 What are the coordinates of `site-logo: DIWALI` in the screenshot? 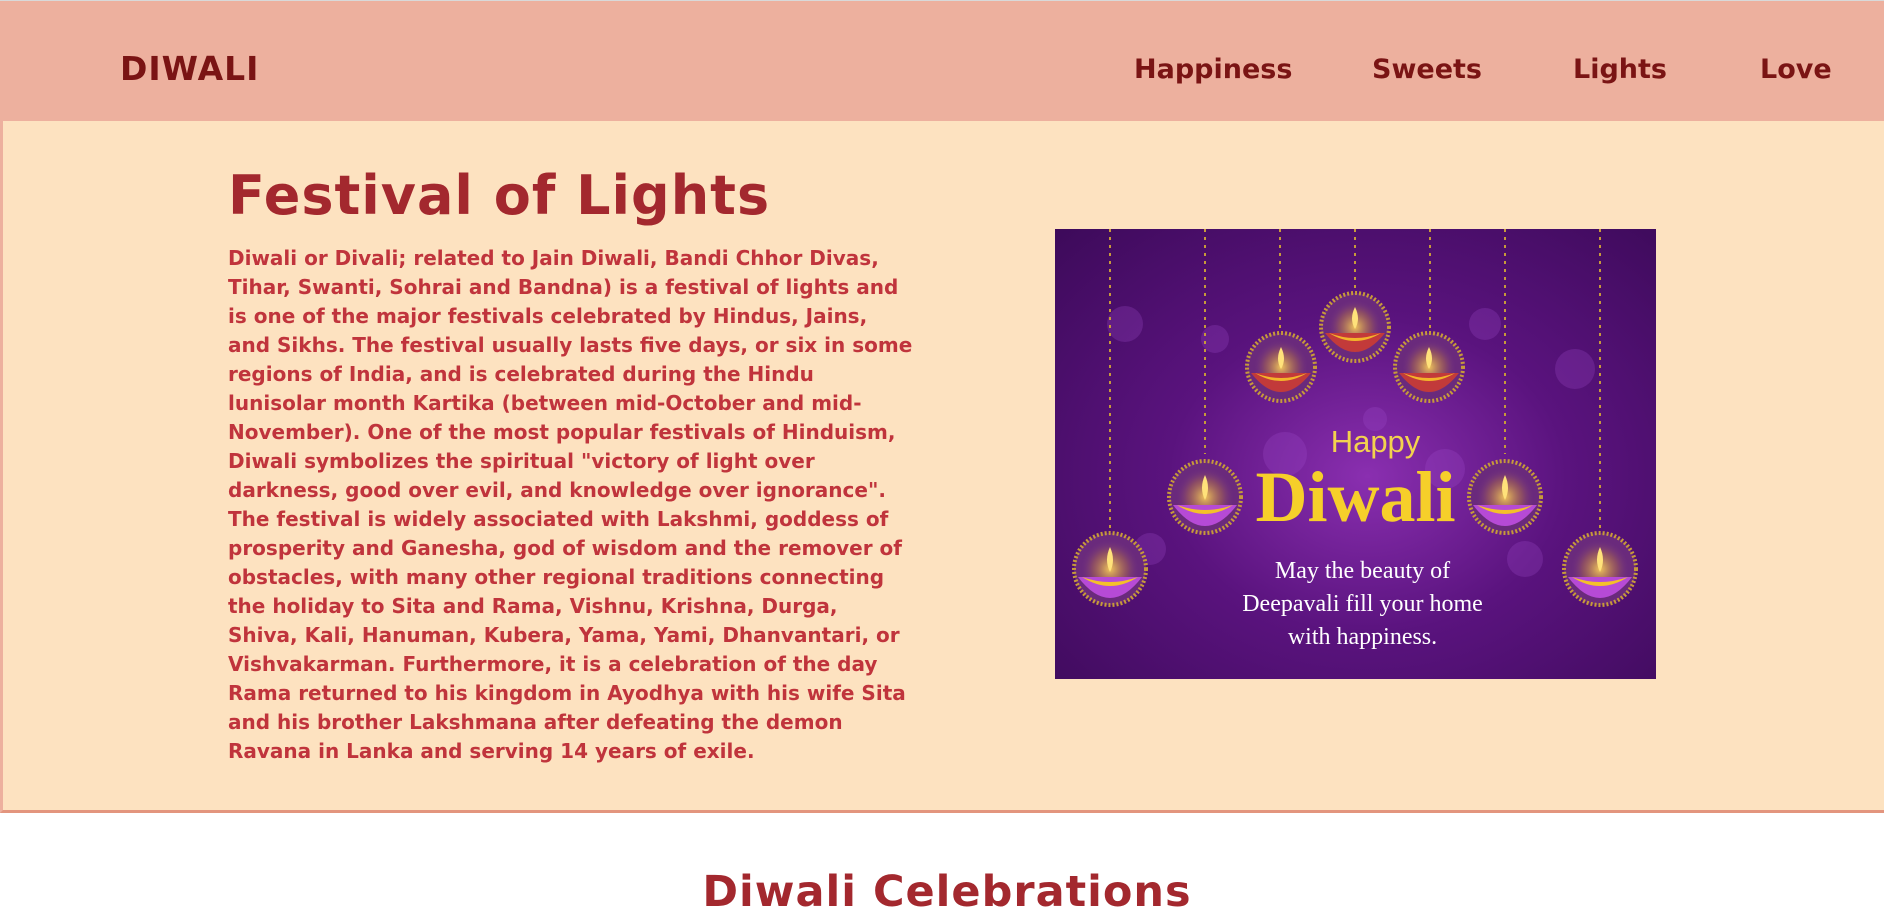 It's located at (189, 69).